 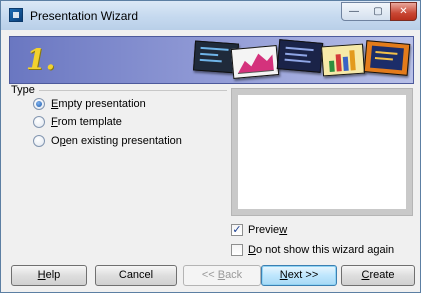 What do you see at coordinates (98, 104) in the screenshot?
I see `radio-label: Empty presentation` at bounding box center [98, 104].